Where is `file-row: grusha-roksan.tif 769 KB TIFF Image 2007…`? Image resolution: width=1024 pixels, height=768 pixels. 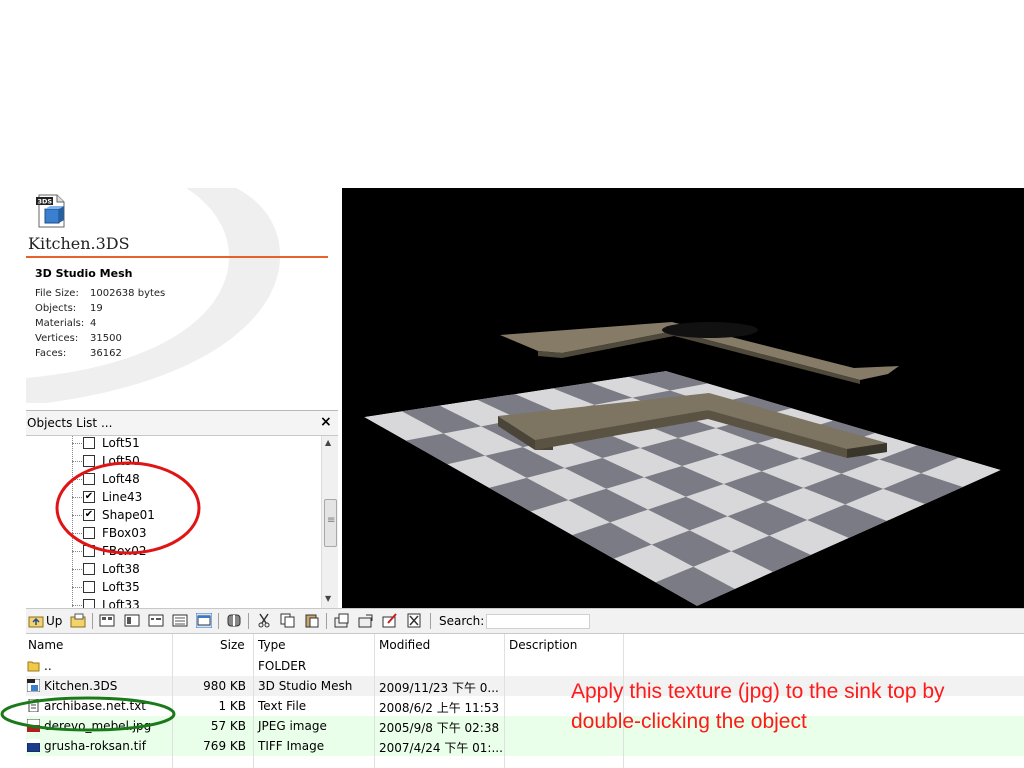
file-row: grusha-roksan.tif 769 KB TIFF Image 2007… is located at coordinates (525, 746).